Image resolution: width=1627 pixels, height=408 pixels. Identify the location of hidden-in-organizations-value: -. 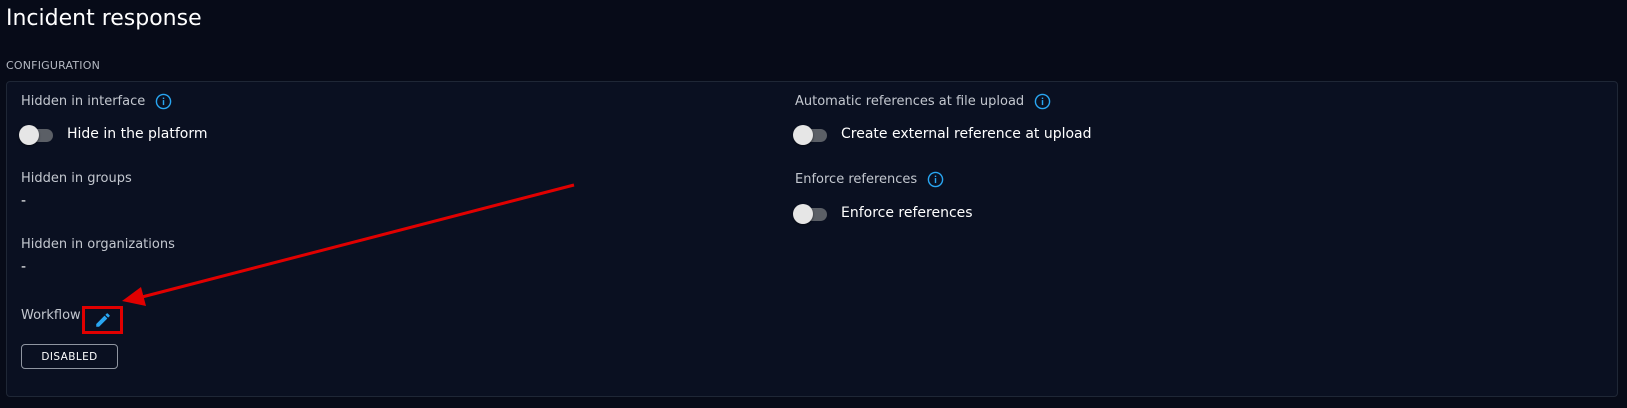
(24, 267).